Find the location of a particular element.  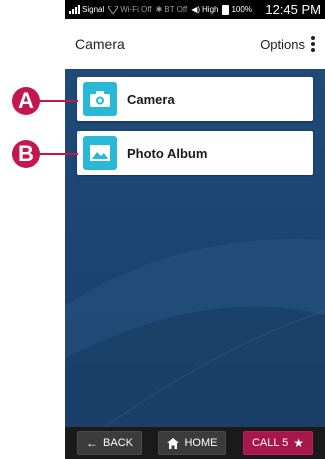

battery-indicator: 100% is located at coordinates (237, 9).